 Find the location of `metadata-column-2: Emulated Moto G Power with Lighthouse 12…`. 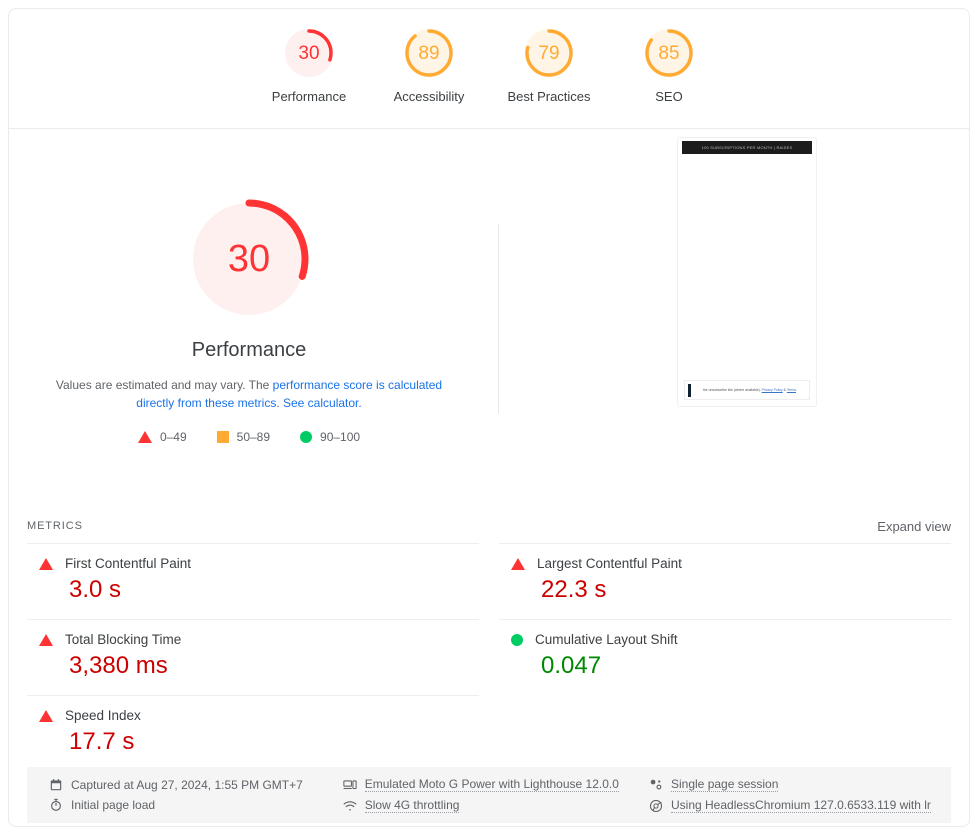

metadata-column-2: Emulated Moto G Power with Lighthouse 12… is located at coordinates (496, 795).